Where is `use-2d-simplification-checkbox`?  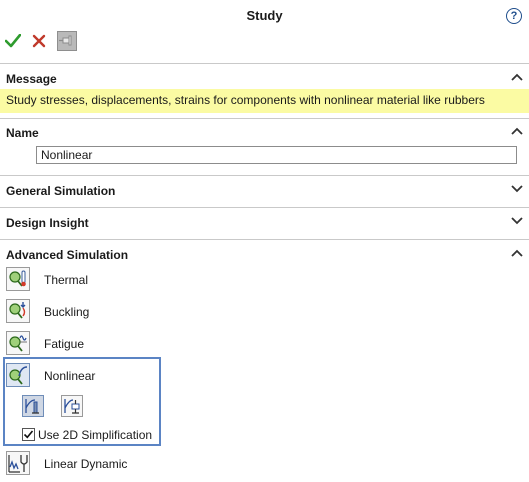
use-2d-simplification-checkbox is located at coordinates (28, 434).